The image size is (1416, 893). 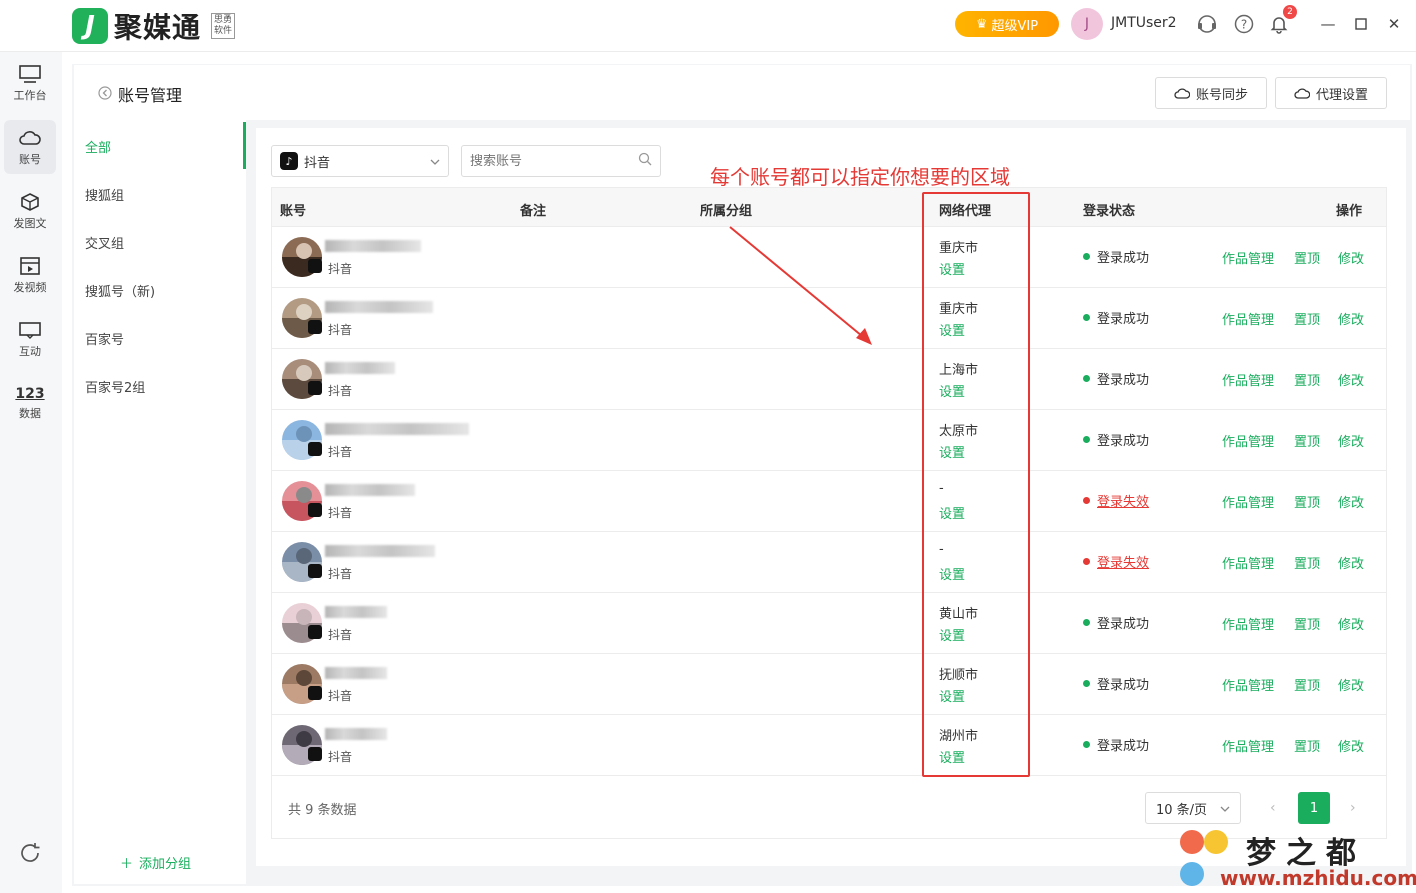 I want to click on account-sync-button: 账号同步, so click(x=1211, y=93).